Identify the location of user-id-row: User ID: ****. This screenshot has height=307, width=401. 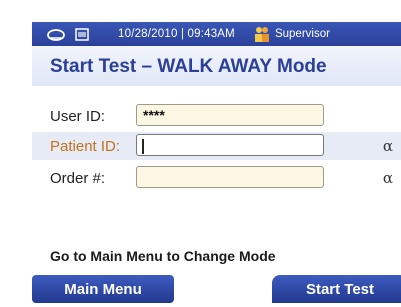
(216, 116).